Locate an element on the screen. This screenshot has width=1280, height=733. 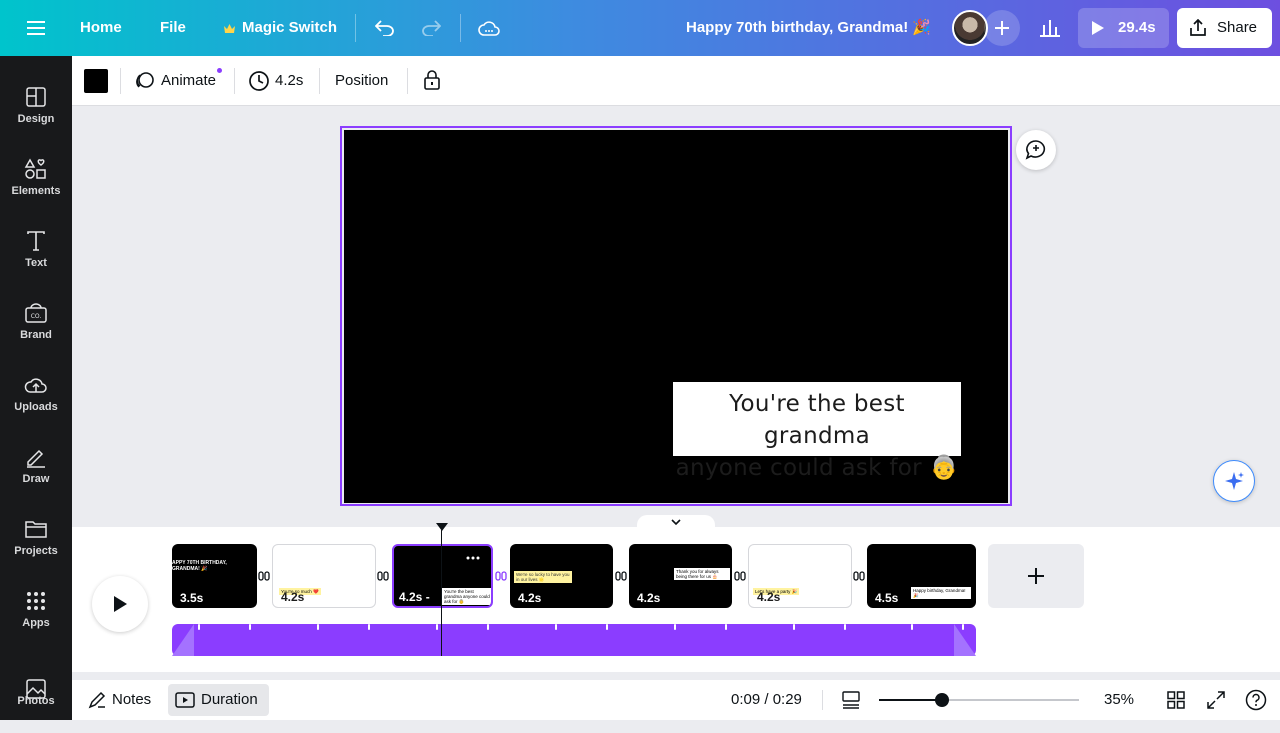
share-button: Share is located at coordinates (1224, 28).